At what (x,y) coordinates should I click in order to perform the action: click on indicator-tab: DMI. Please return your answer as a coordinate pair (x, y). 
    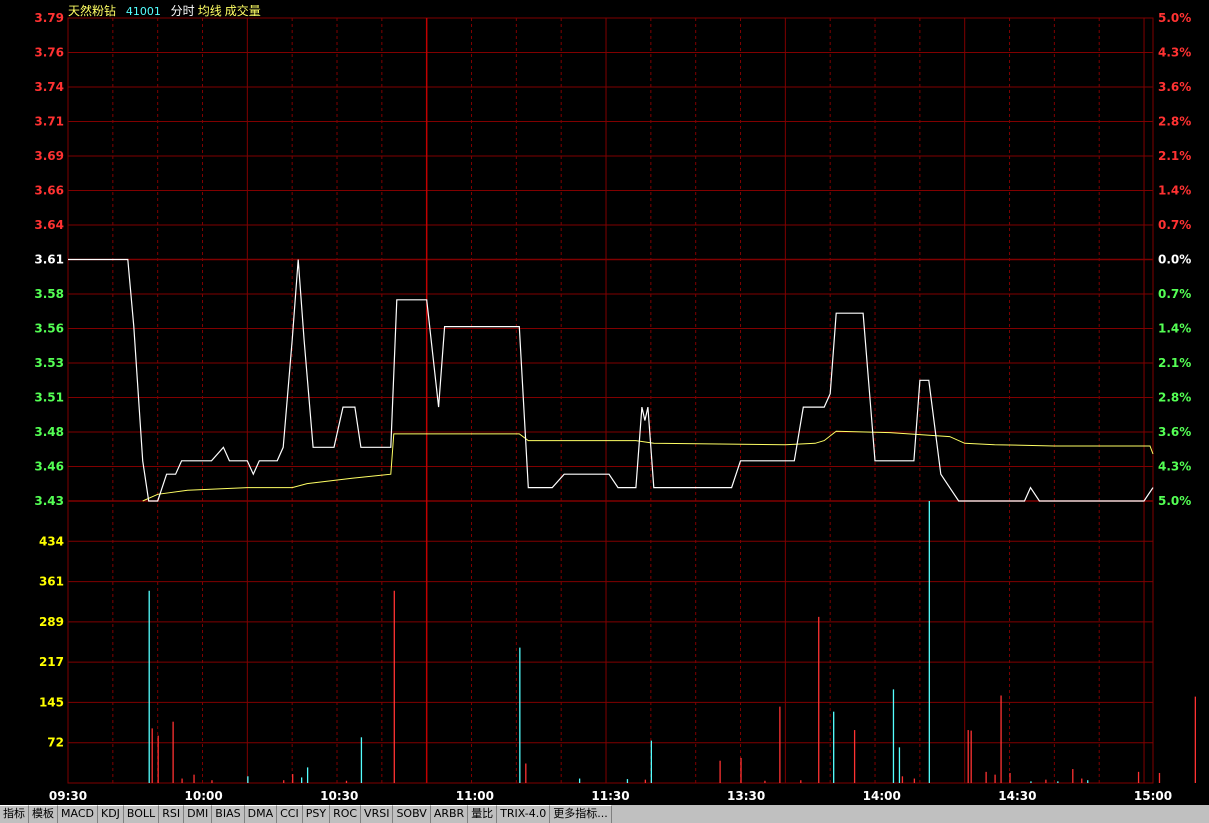
    Looking at the image, I should click on (198, 814).